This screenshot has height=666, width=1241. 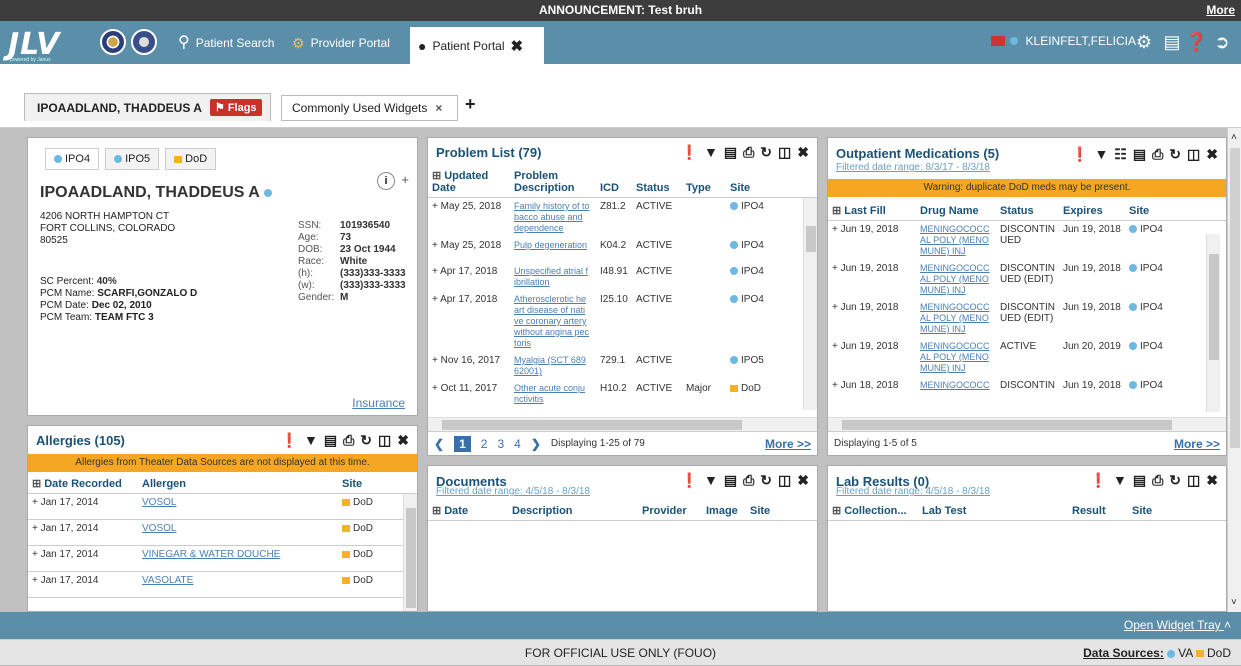 I want to click on col-date: ⊞ Date, so click(x=468, y=511).